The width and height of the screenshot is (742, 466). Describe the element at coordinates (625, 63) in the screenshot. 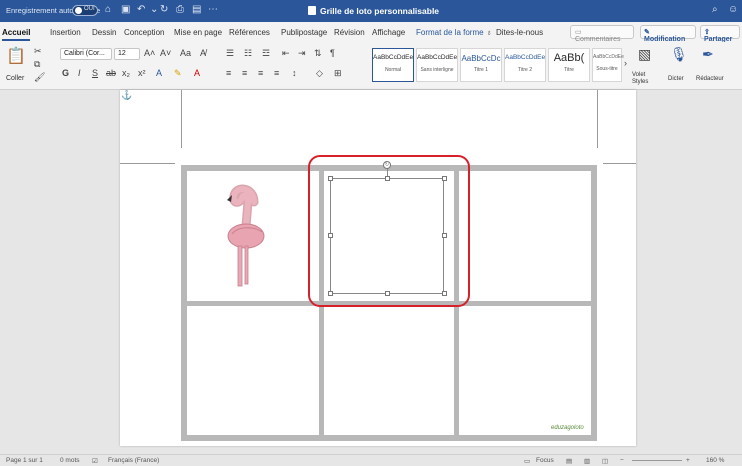

I see `chevron-right-icon: ›` at that location.